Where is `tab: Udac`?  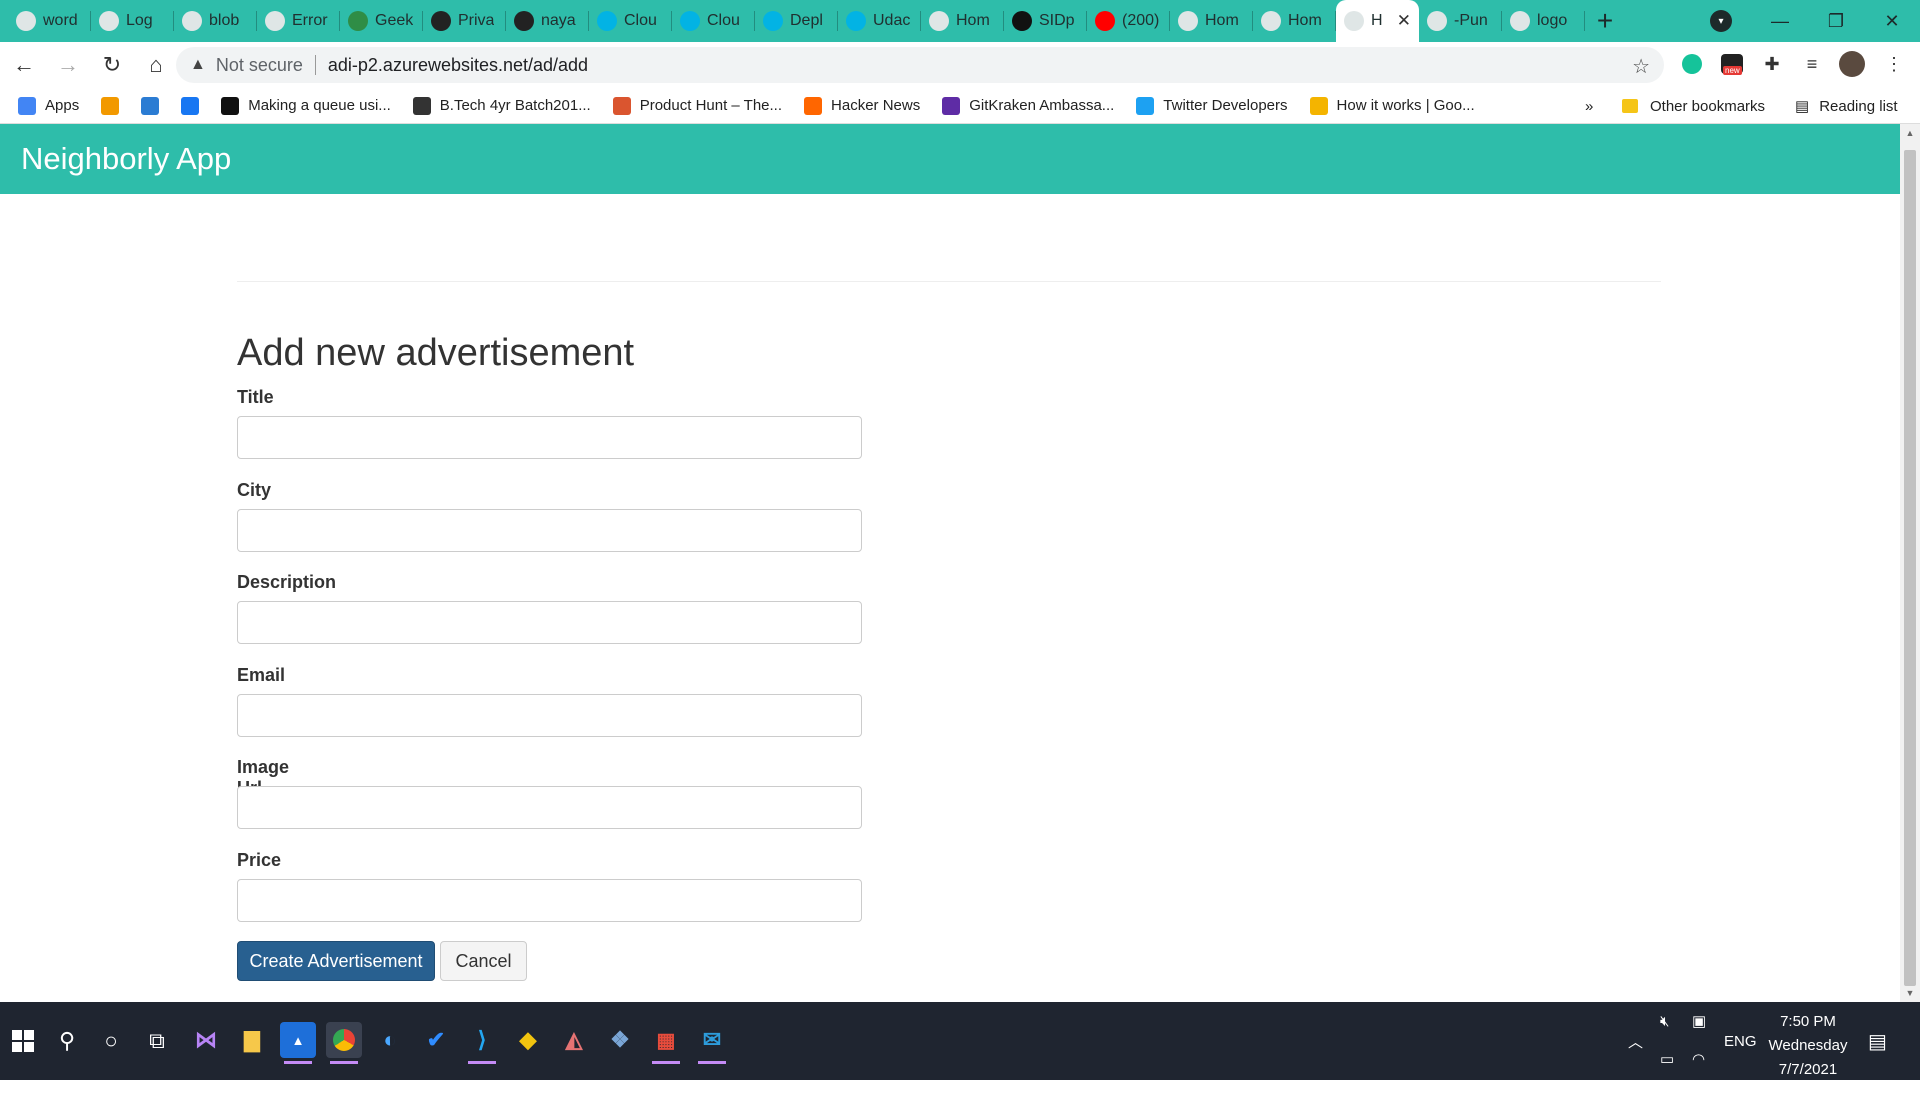 tab: Udac is located at coordinates (879, 21).